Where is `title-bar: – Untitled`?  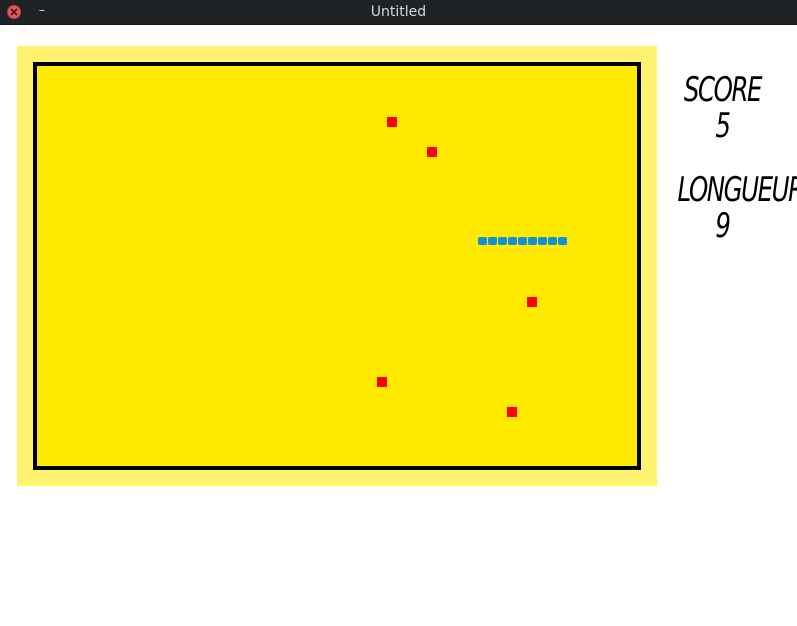 title-bar: – Untitled is located at coordinates (398, 12).